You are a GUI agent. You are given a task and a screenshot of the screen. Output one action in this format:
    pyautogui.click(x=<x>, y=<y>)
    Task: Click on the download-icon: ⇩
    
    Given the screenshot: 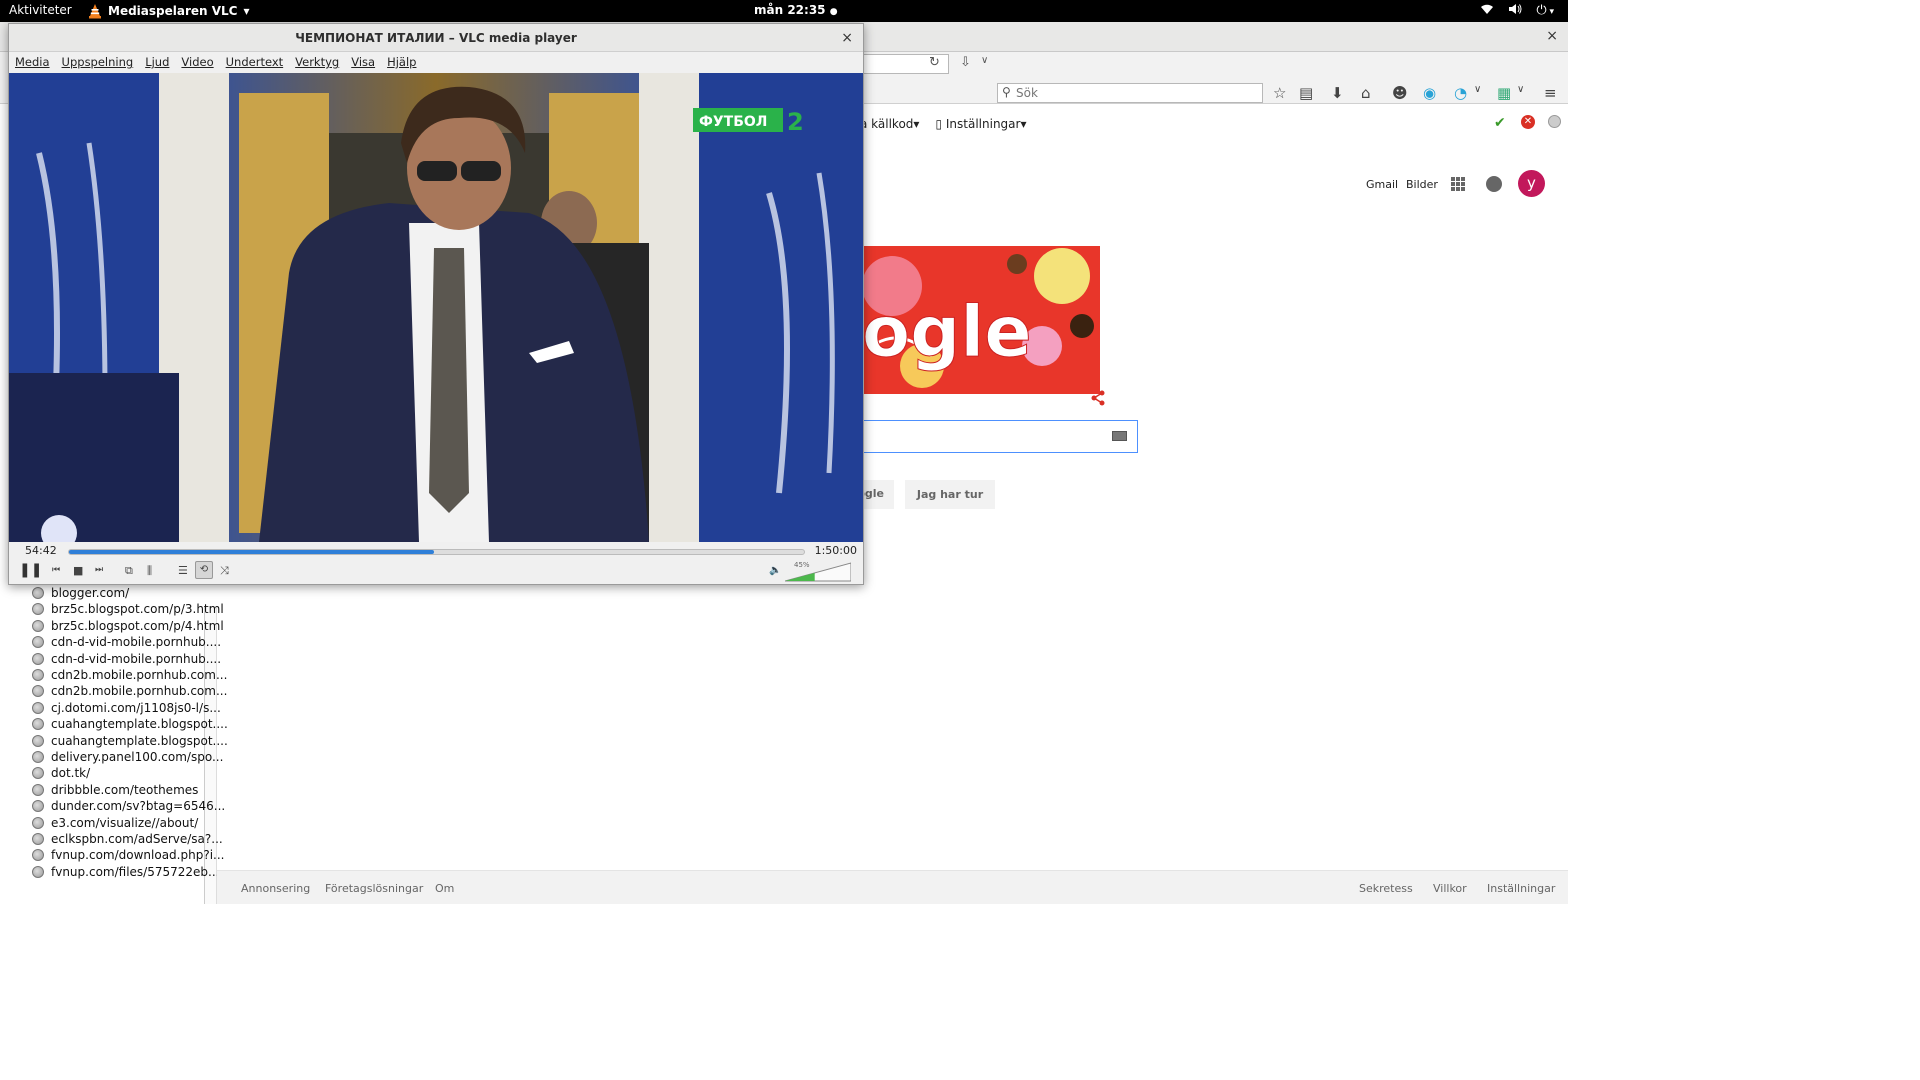 What is the action you would take?
    pyautogui.click(x=965, y=62)
    